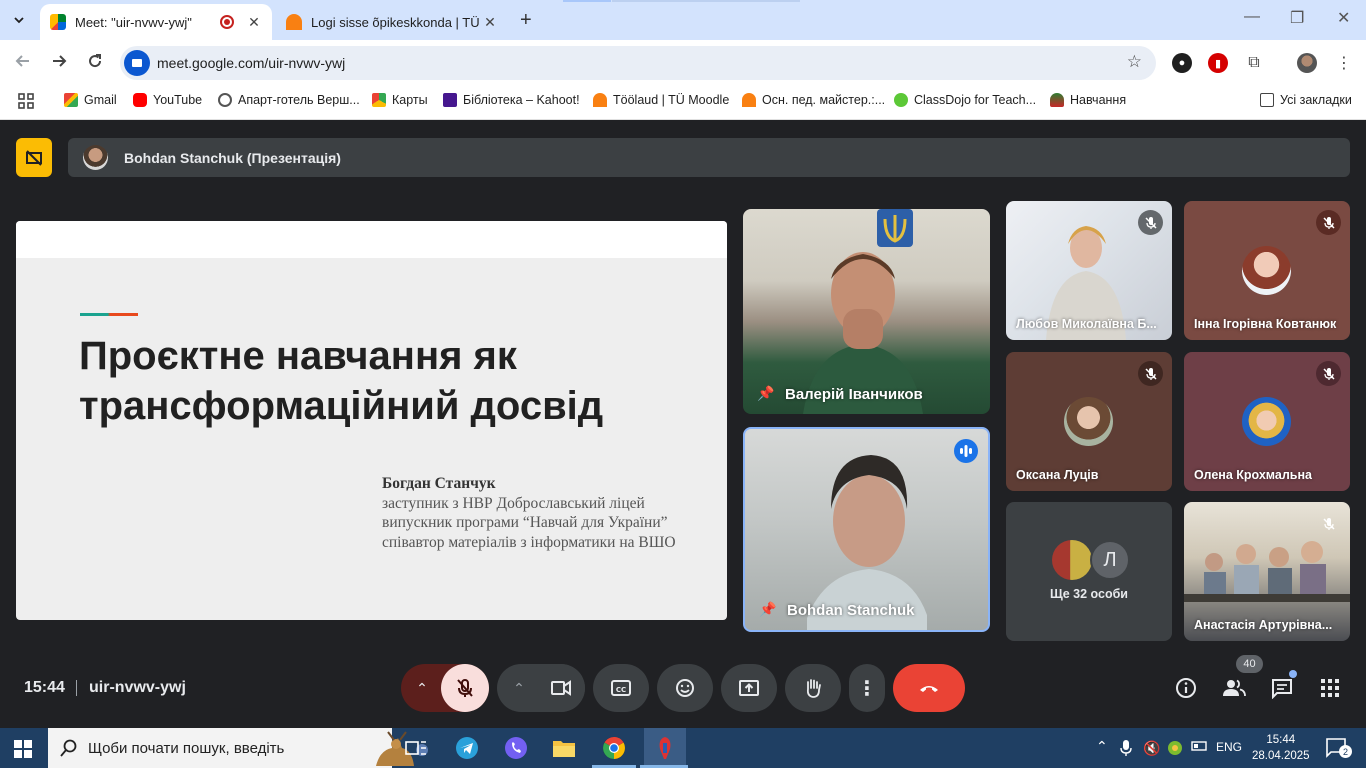 Image resolution: width=1366 pixels, height=768 pixels. I want to click on present-screen-button, so click(749, 688).